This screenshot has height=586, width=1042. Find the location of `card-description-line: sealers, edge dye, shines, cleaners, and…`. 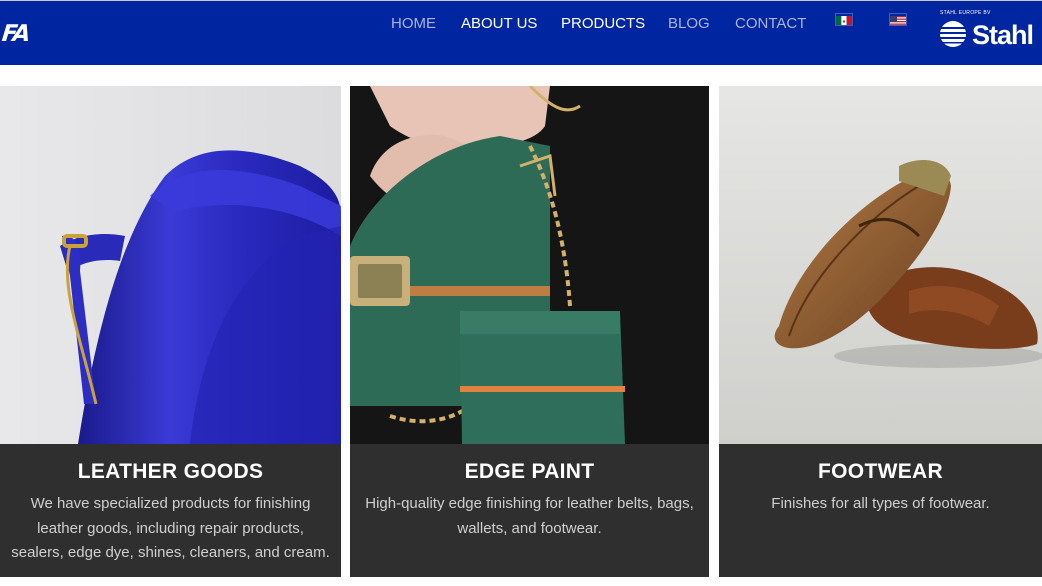

card-description-line: sealers, edge dye, shines, cleaners, and… is located at coordinates (170, 552).